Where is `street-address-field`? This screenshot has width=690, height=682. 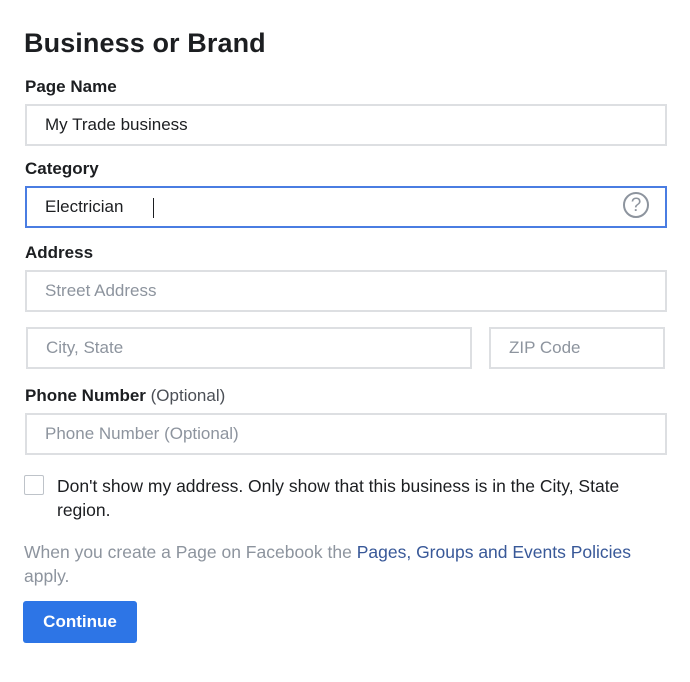
street-address-field is located at coordinates (346, 291).